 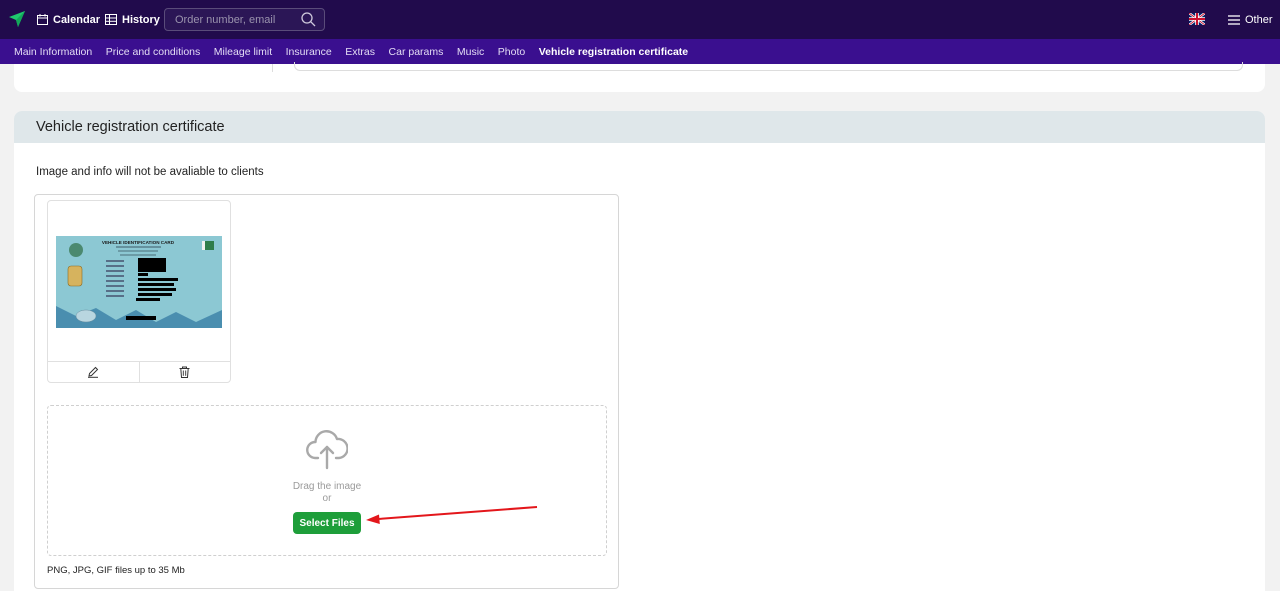 What do you see at coordinates (768, 66) in the screenshot?
I see `previous-field-box` at bounding box center [768, 66].